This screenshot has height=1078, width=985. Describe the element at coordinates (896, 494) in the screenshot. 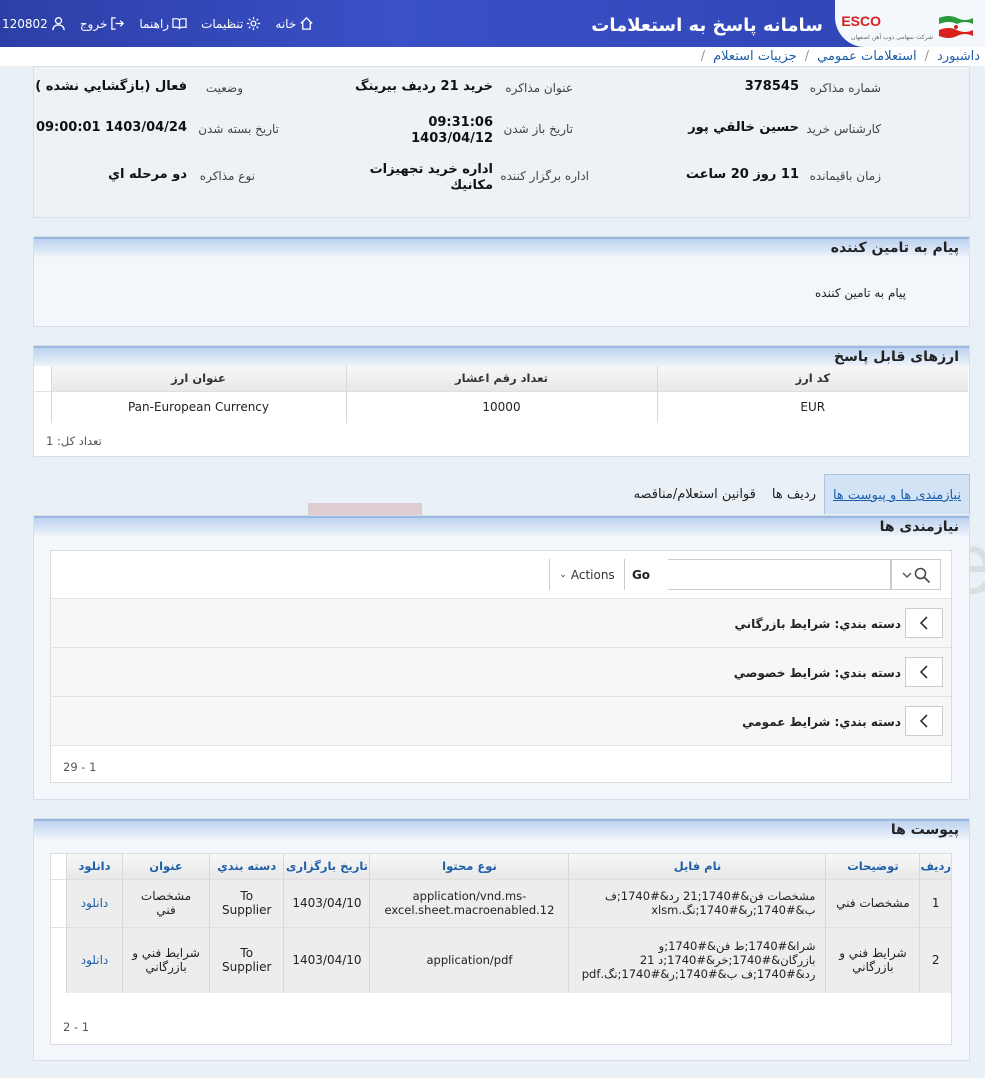

I see `tab-requirements: نیازمندی ها و پیوست ها` at that location.